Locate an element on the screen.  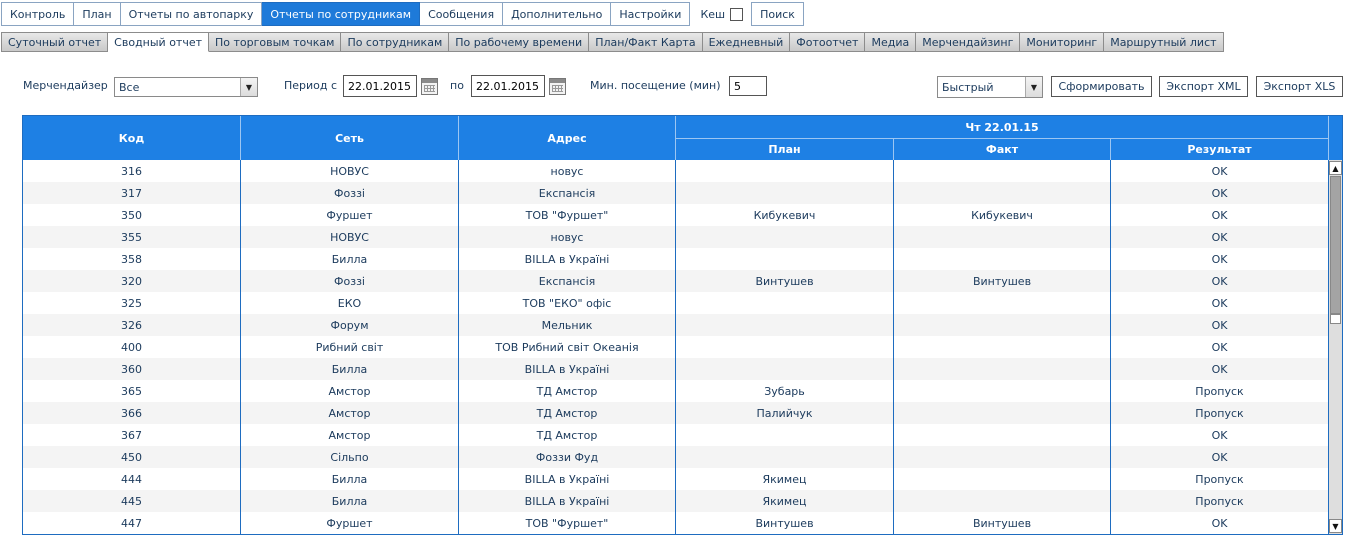
cell-plan: Якимец is located at coordinates (785, 479).